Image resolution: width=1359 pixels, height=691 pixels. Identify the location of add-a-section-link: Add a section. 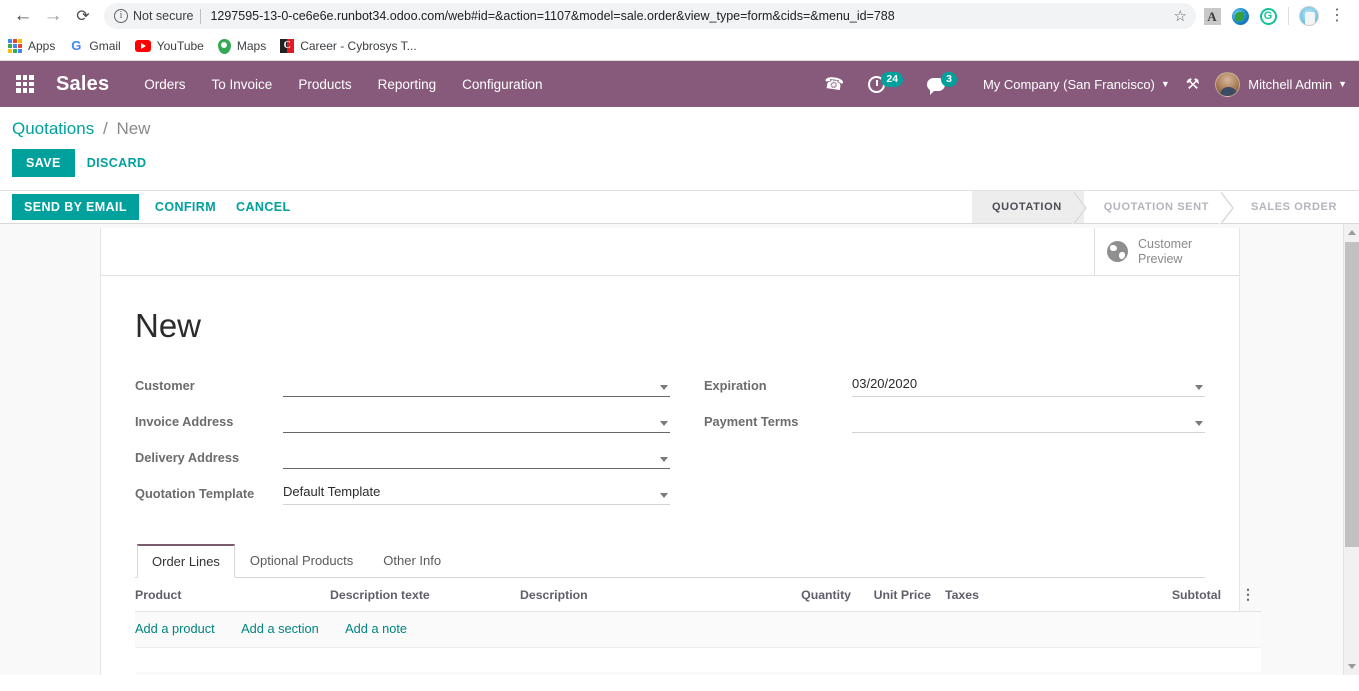
(280, 628).